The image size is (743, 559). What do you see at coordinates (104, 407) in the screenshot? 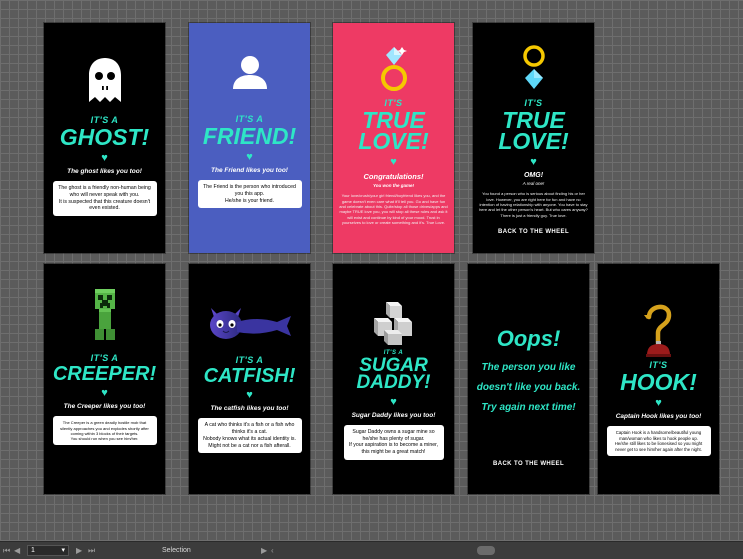
I see `result-tagline: The Creeper likes you too!` at bounding box center [104, 407].